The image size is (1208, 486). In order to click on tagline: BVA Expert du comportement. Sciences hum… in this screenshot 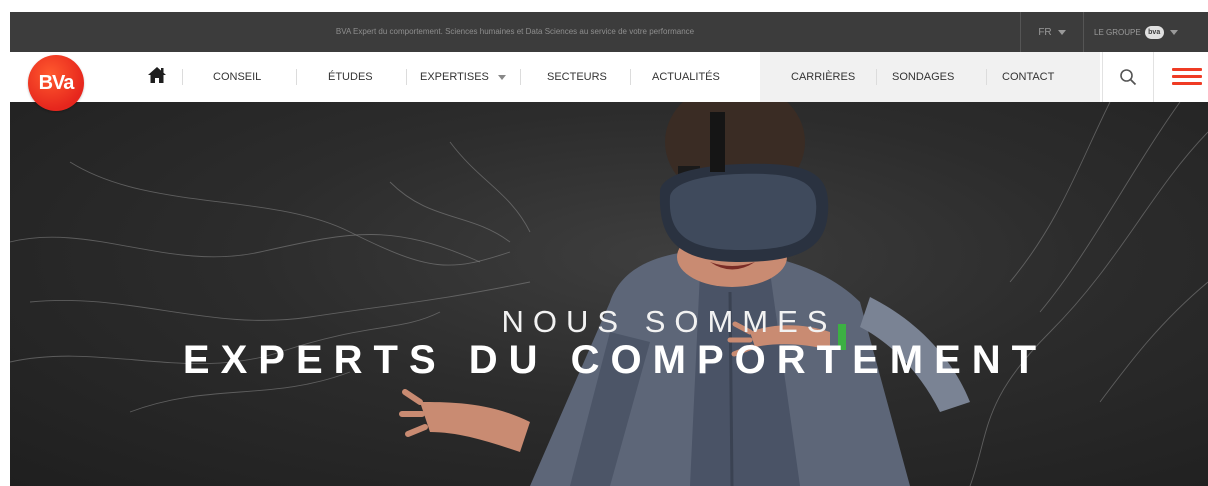, I will do `click(515, 31)`.